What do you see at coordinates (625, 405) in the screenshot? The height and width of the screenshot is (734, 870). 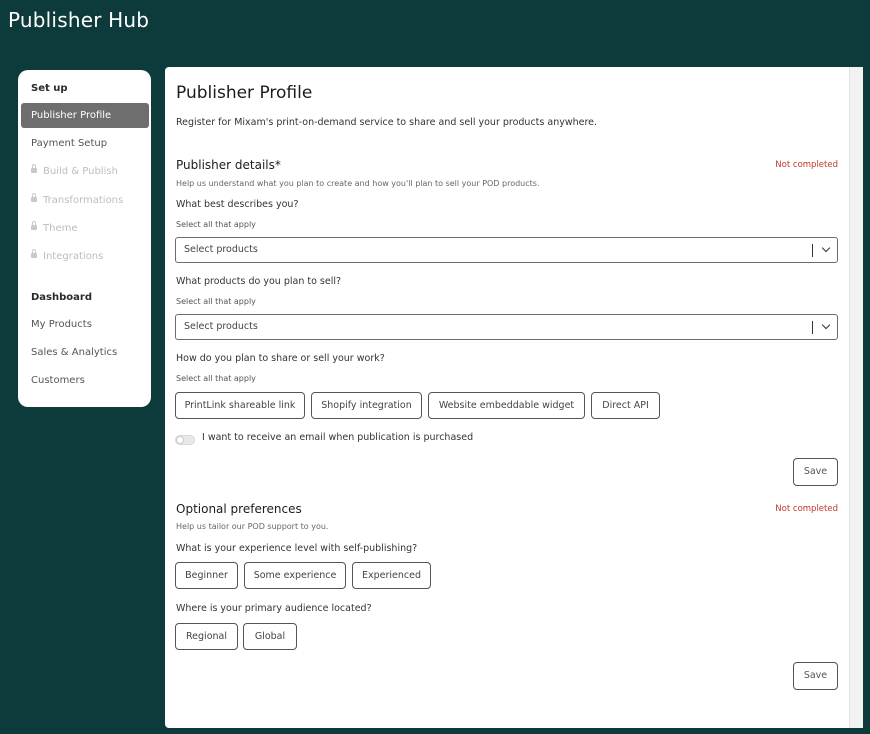 I see `option-direct-api: Direct API` at bounding box center [625, 405].